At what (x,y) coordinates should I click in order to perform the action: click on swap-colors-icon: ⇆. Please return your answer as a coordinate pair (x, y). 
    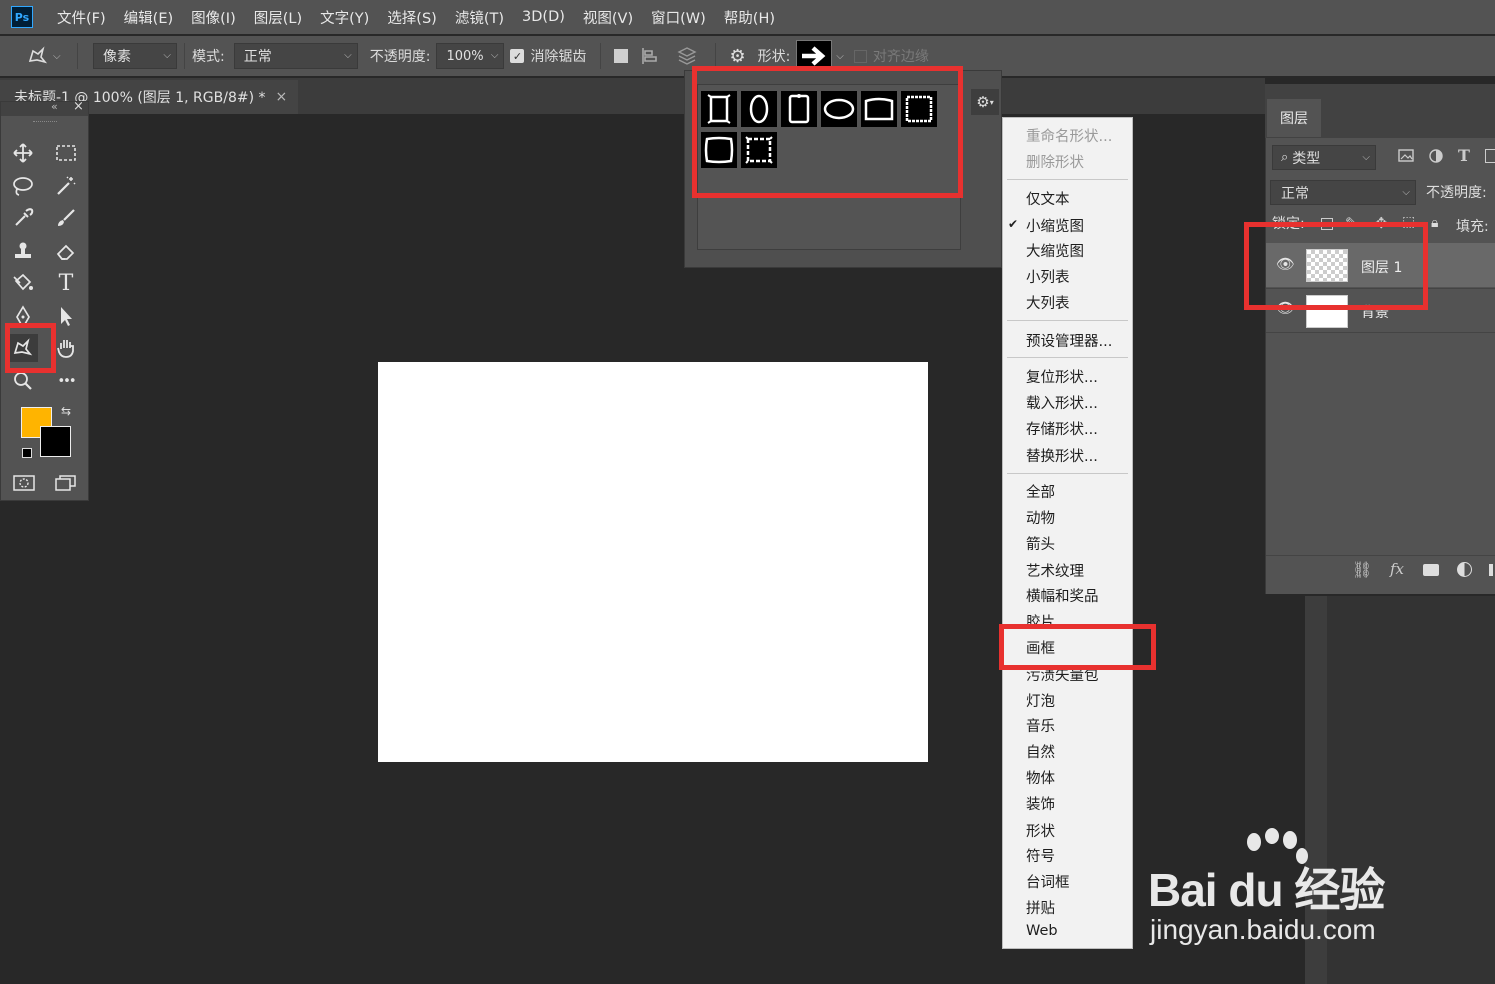
    Looking at the image, I should click on (66, 411).